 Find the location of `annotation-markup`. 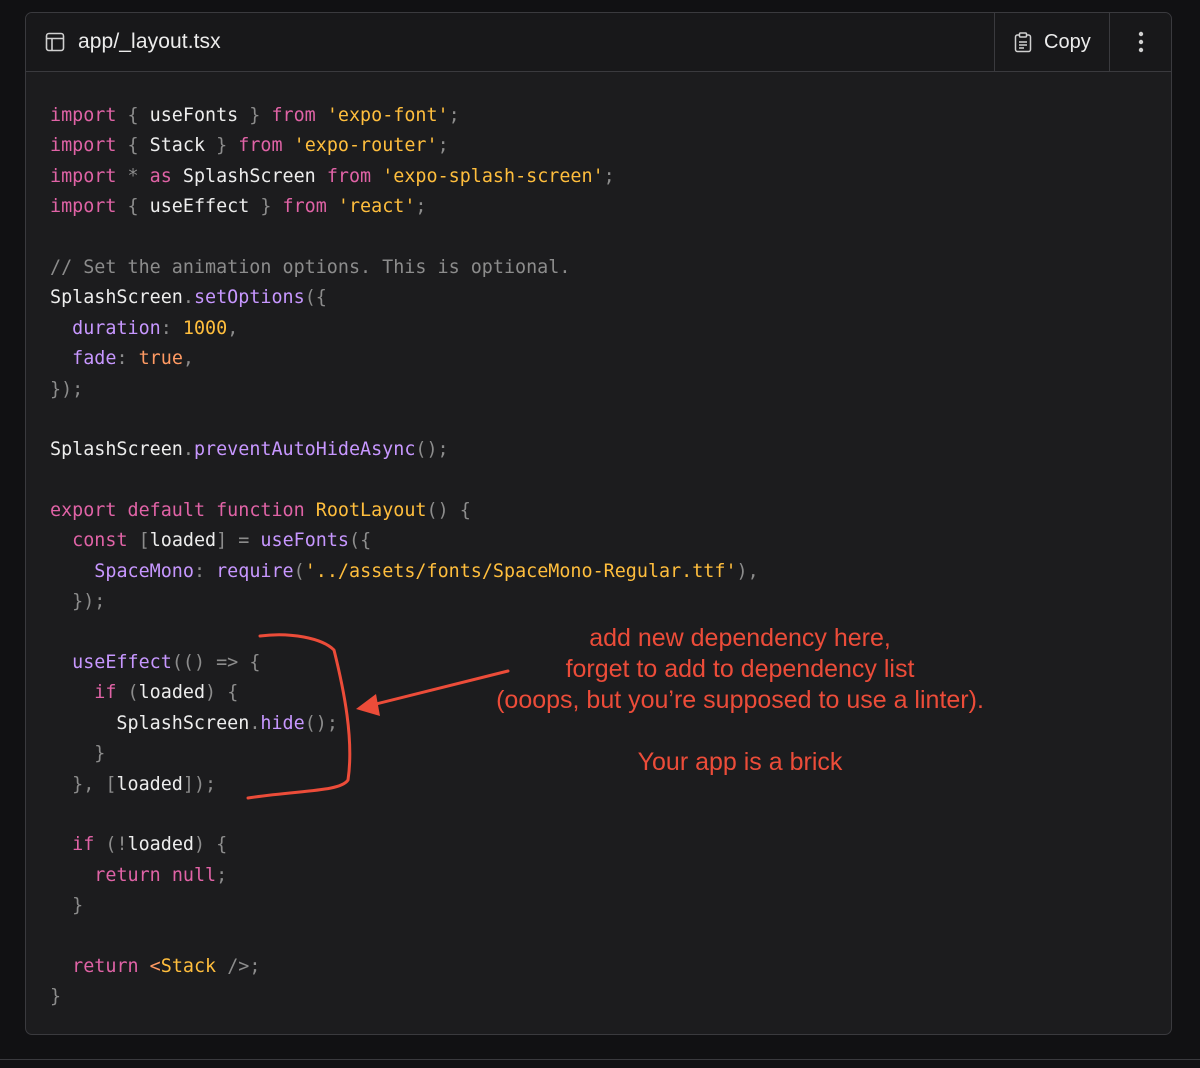

annotation-markup is located at coordinates (378, 716).